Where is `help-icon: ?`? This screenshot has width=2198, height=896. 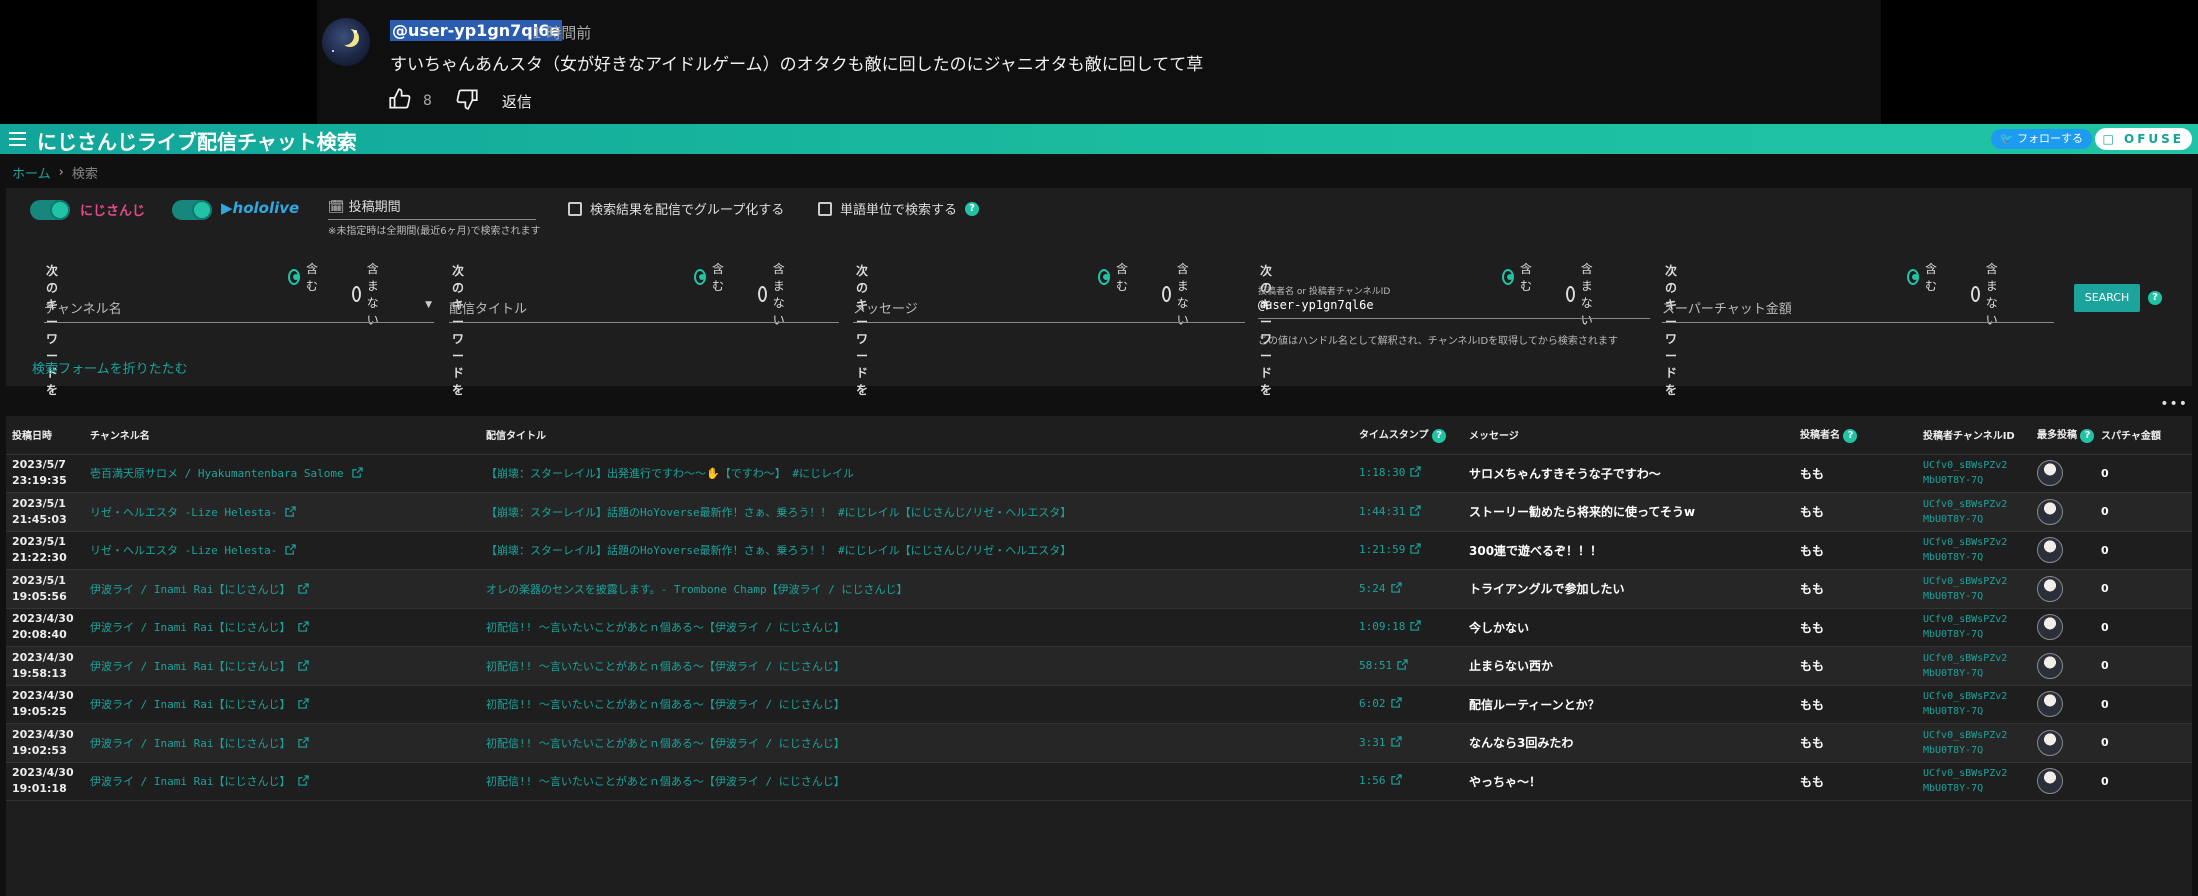 help-icon: ? is located at coordinates (972, 208).